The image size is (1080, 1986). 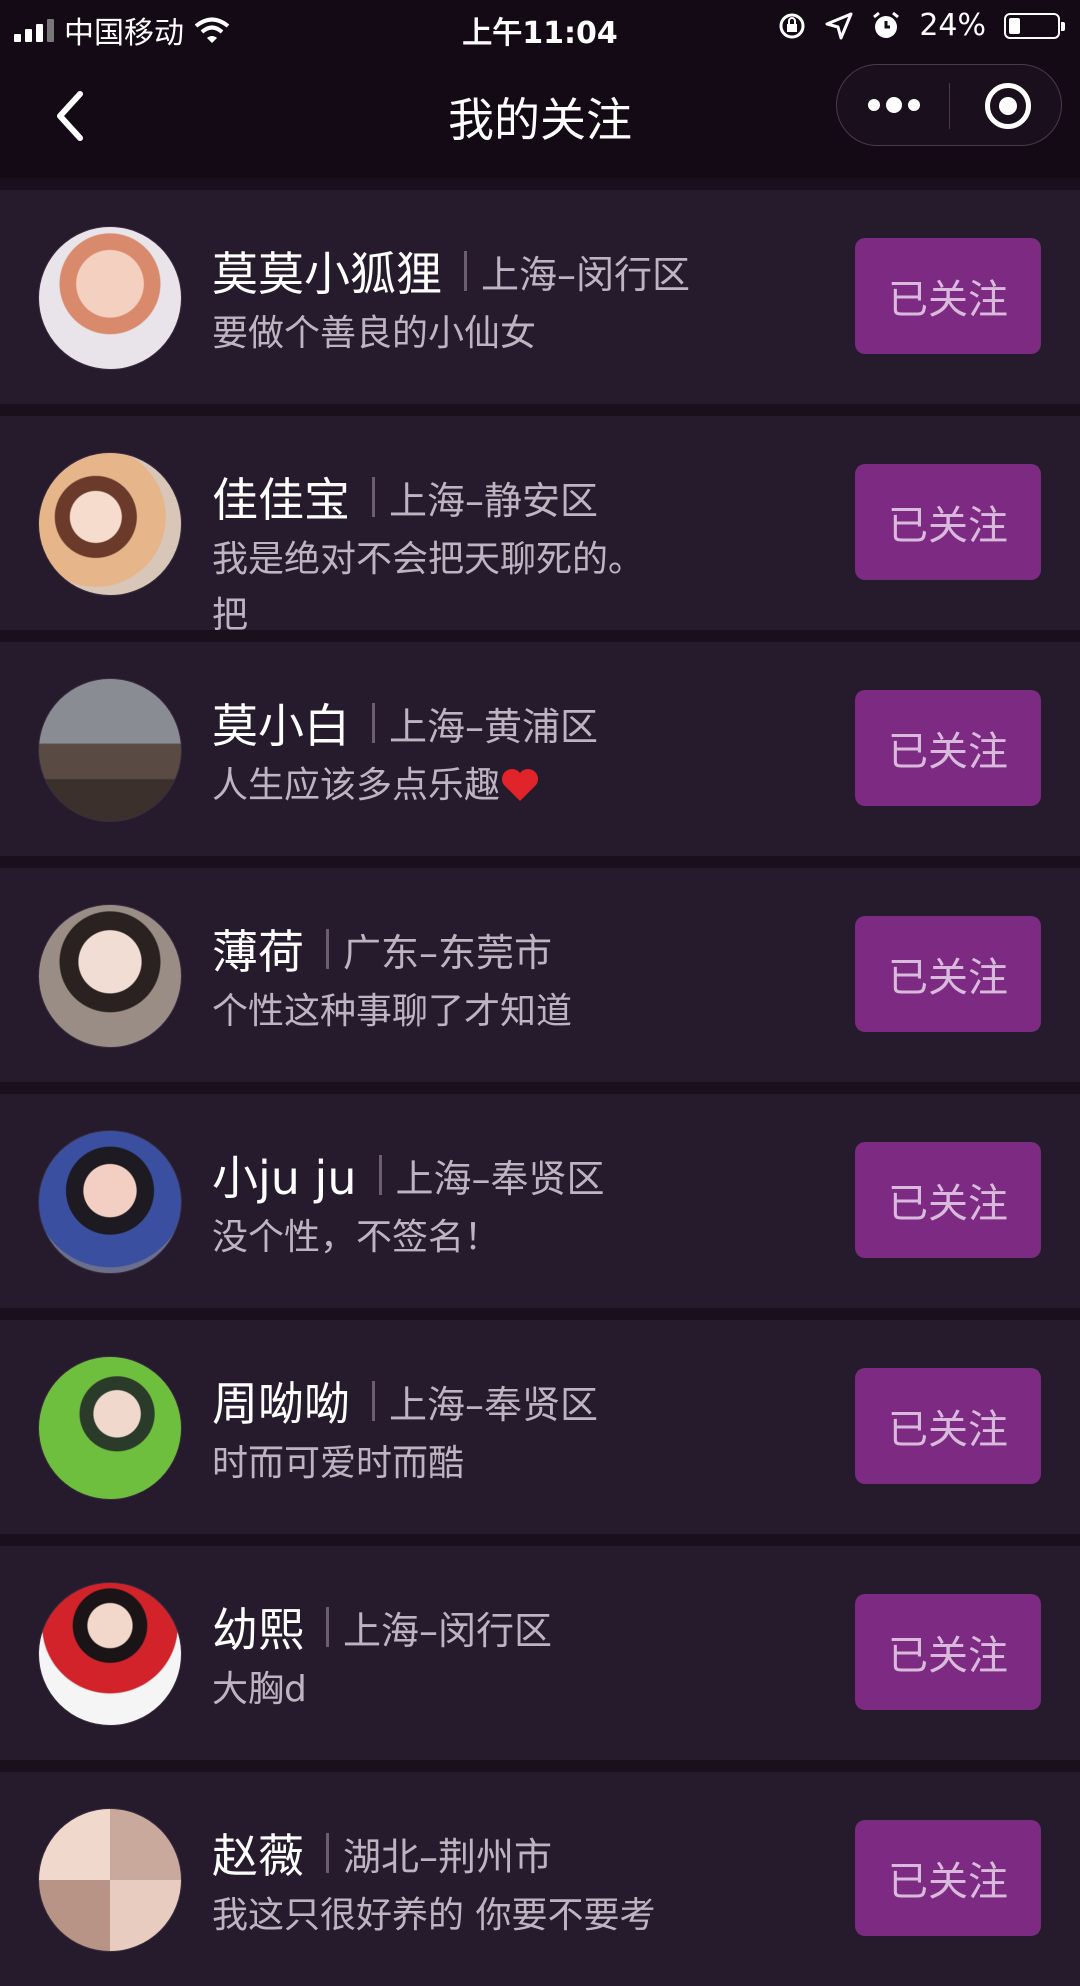 What do you see at coordinates (258, 952) in the screenshot?
I see `user-name: 薄荷` at bounding box center [258, 952].